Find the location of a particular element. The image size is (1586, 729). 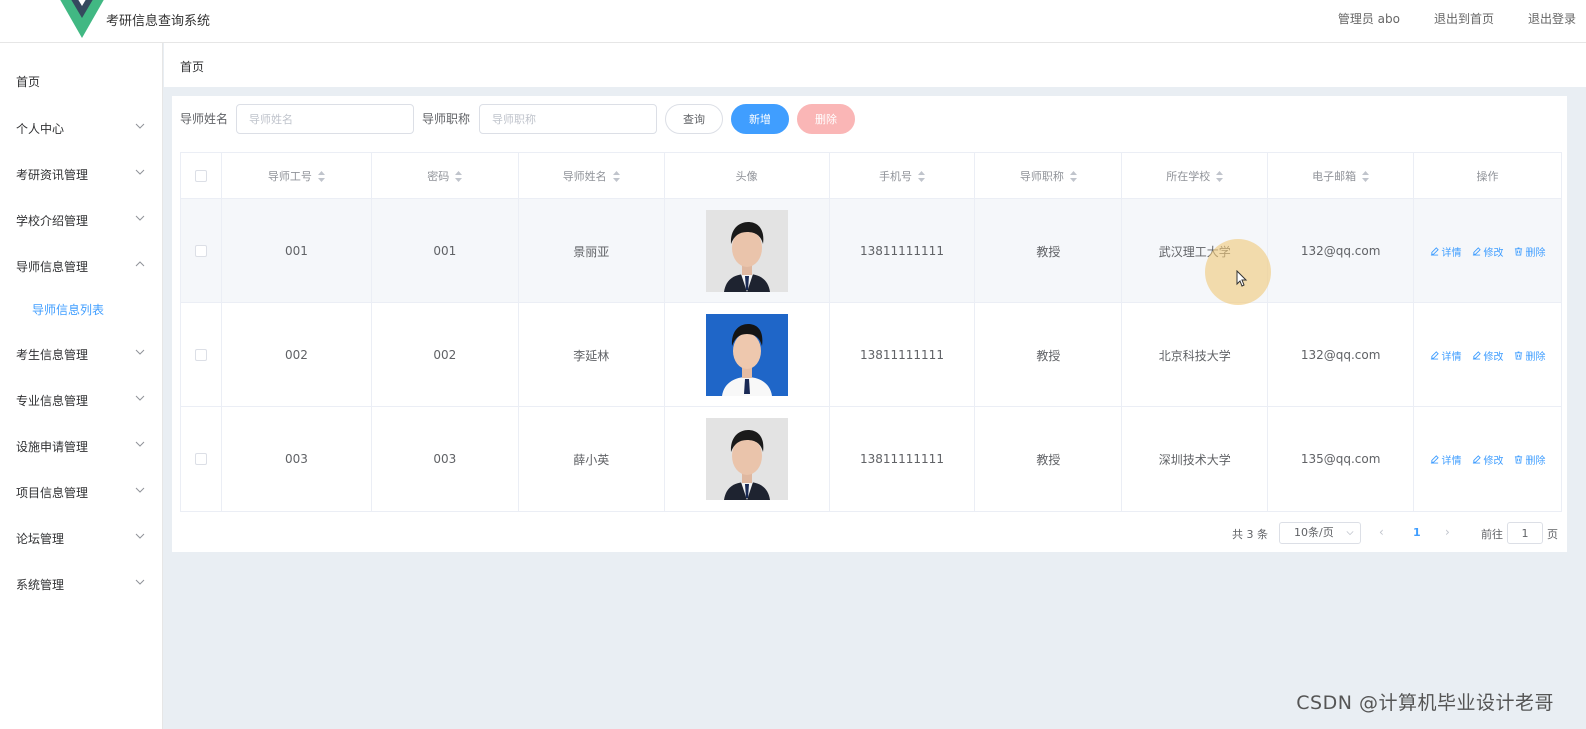

sidebar-item-label: 首页 is located at coordinates (28, 81).